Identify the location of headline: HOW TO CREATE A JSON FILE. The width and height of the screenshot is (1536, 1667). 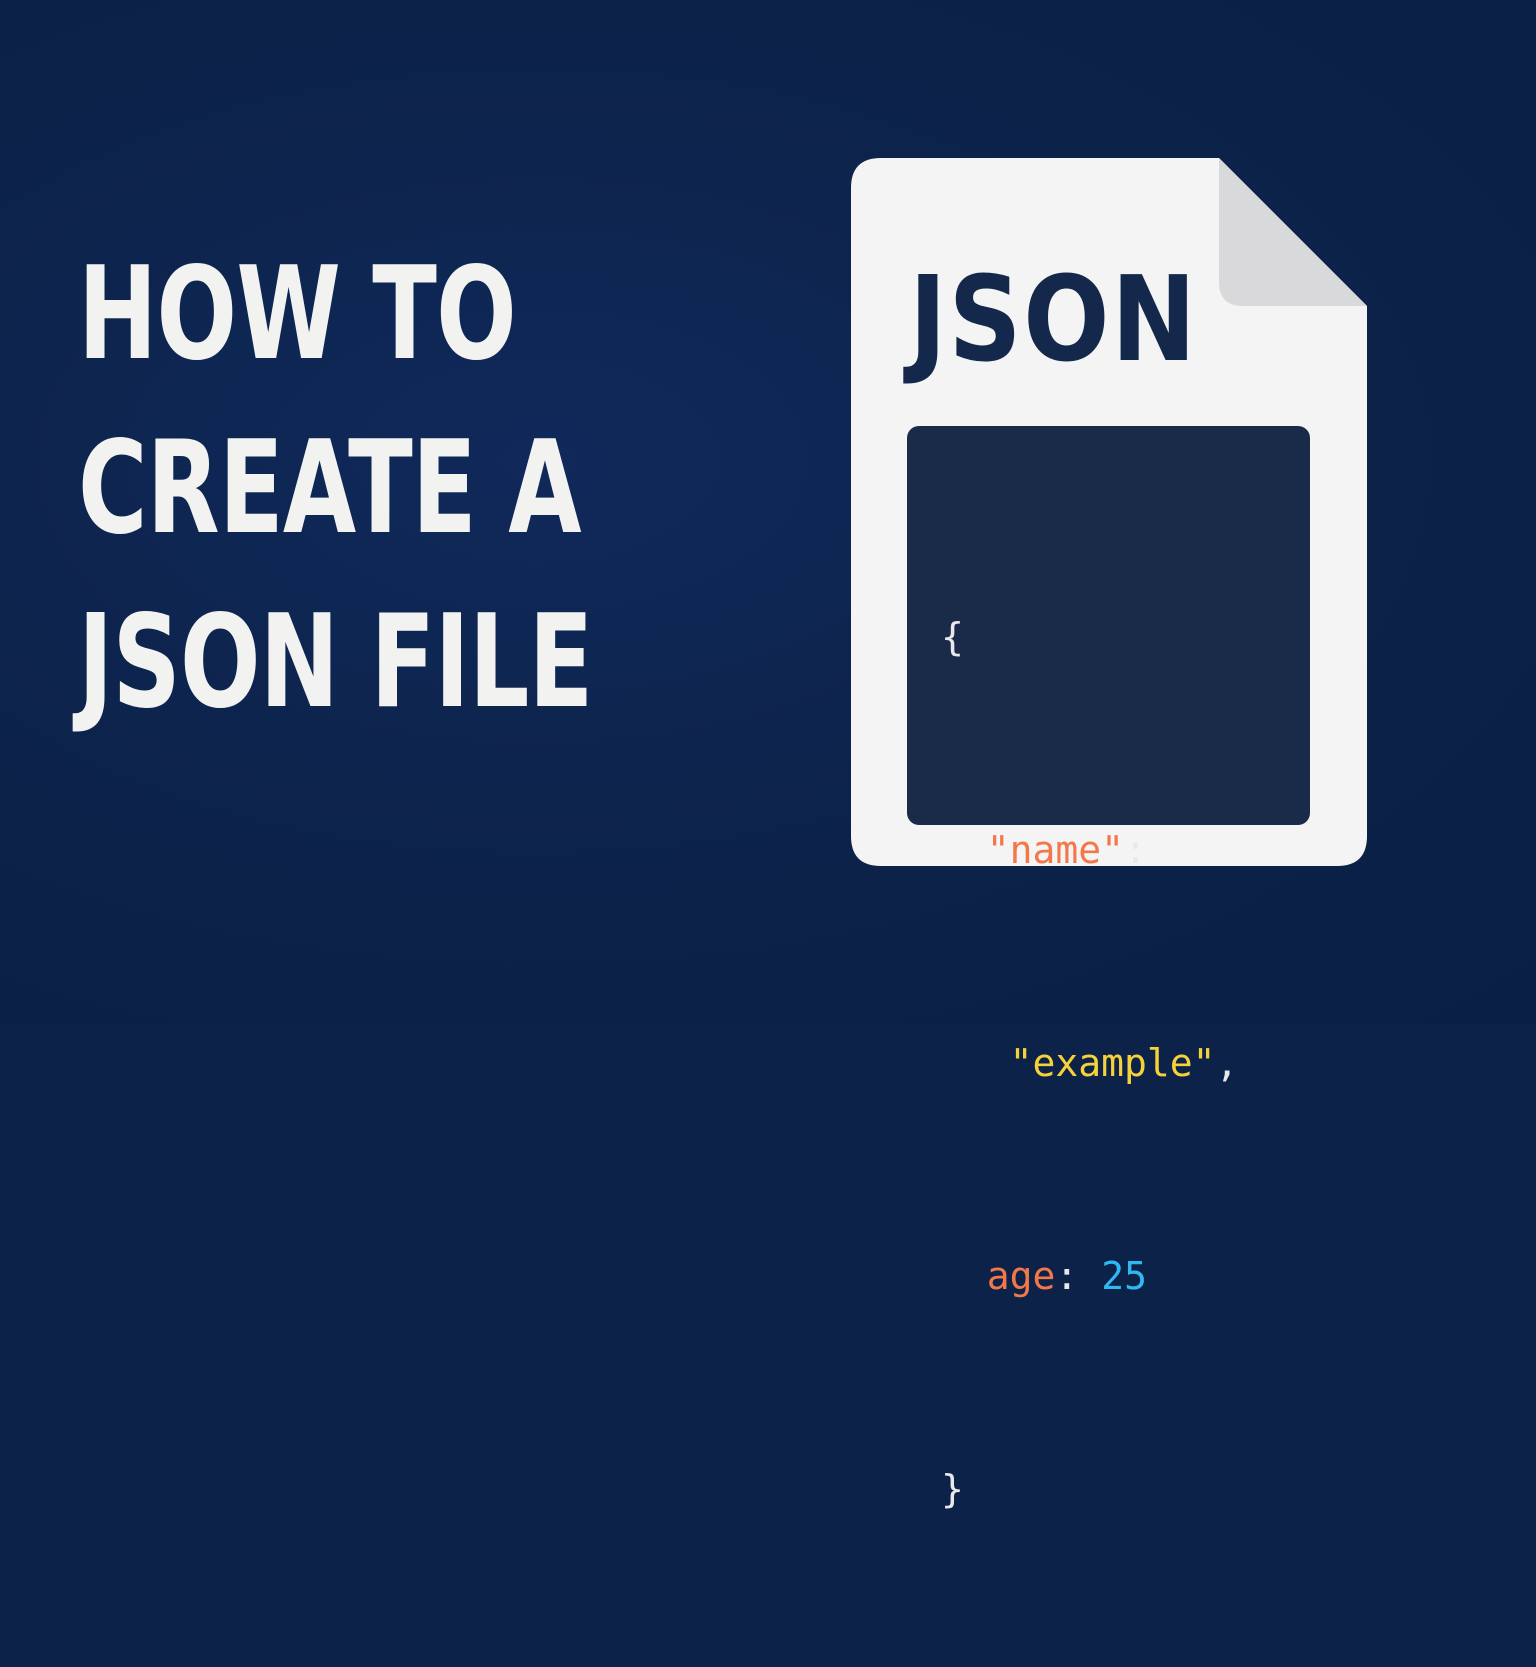
(335, 489).